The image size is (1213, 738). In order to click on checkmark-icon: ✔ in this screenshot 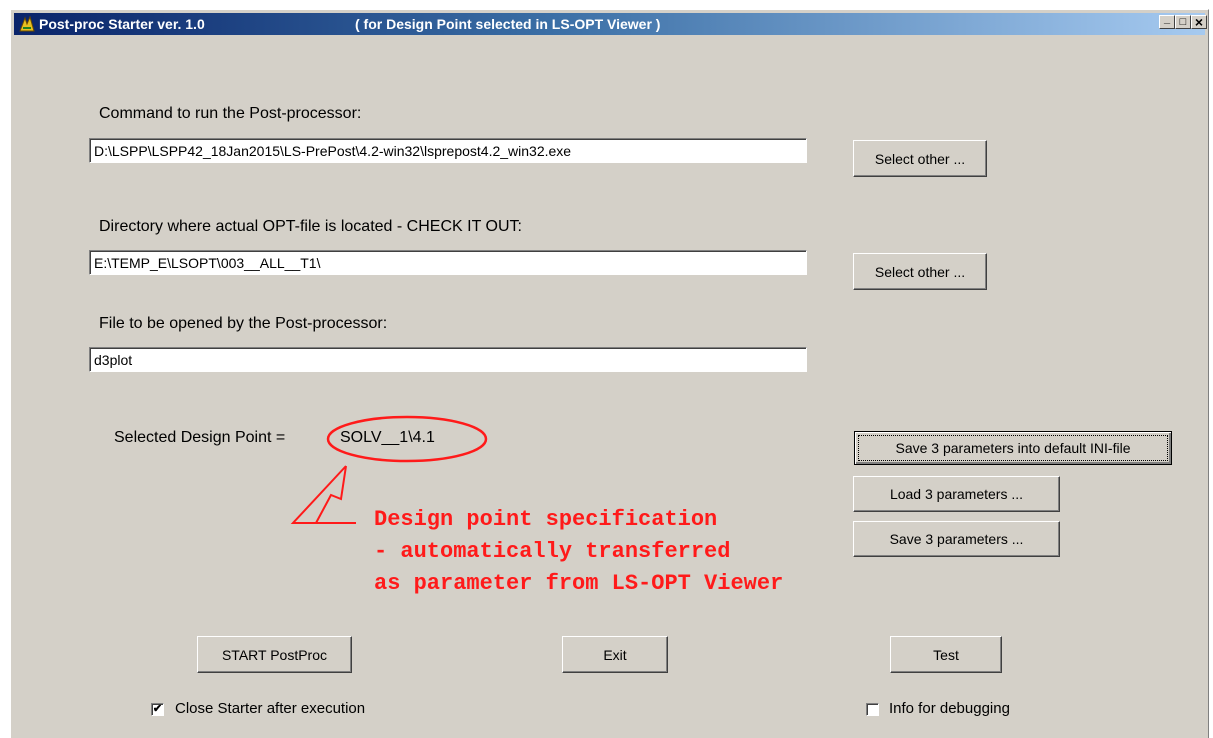, I will do `click(157, 709)`.